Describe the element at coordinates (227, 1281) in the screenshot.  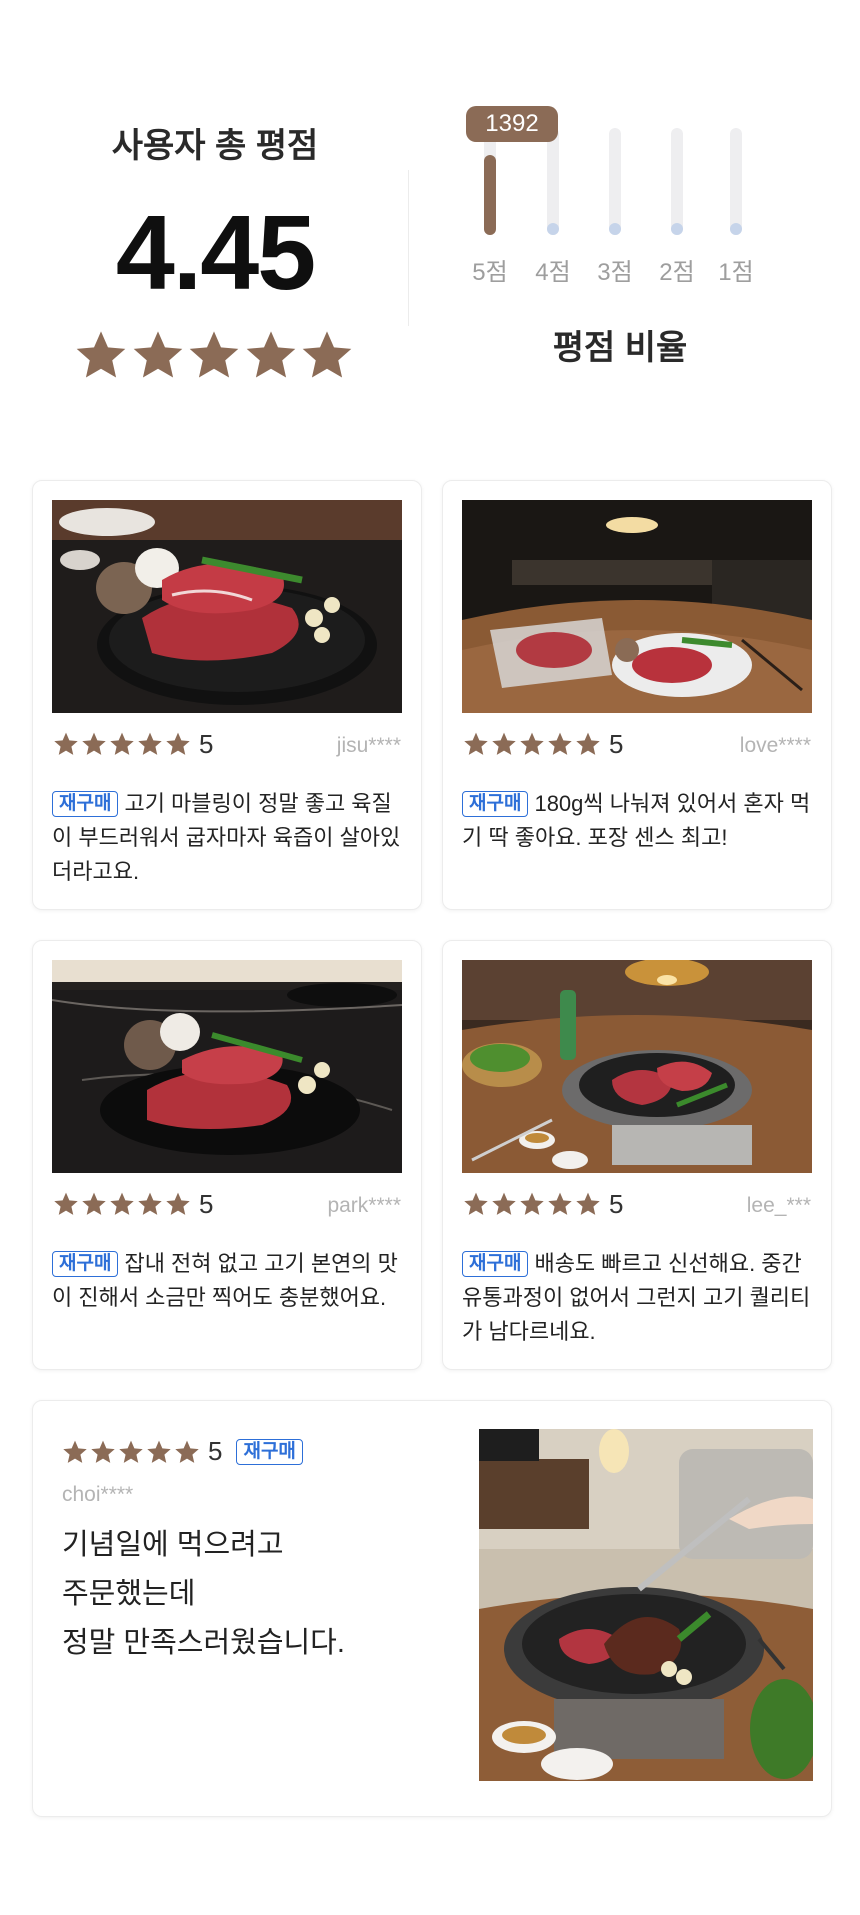
I see `review-text-block: 재구매 잡내 전혀 없고 고기 본연의 맛이 진해서 소금만 찍어도 충분했어요.` at that location.